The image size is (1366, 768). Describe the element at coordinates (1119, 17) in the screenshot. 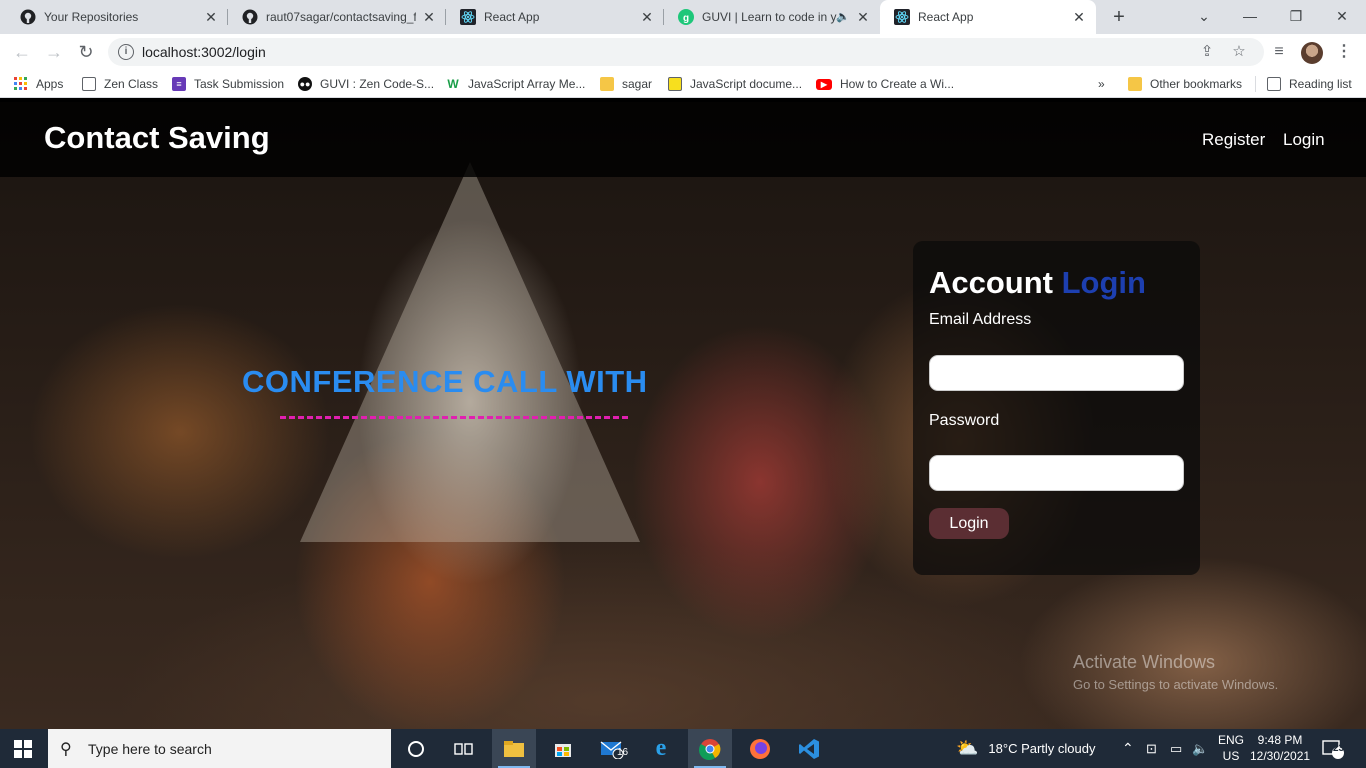

I see `new-tab-button: +` at that location.